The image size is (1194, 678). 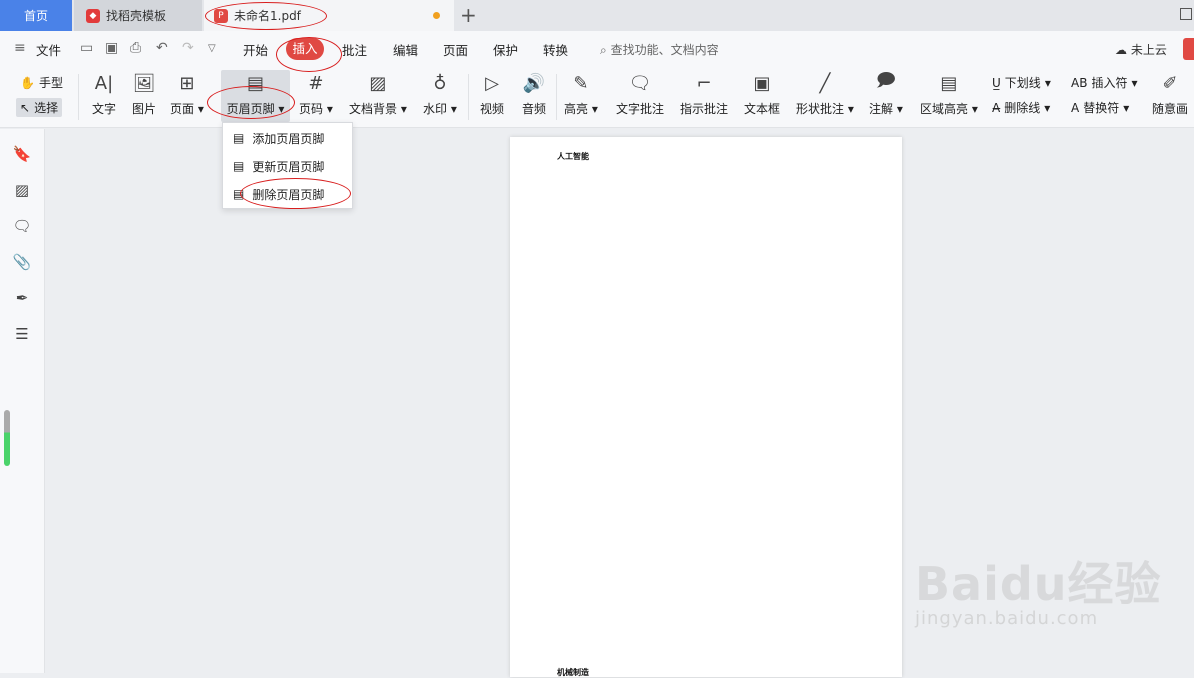 What do you see at coordinates (188, 48) in the screenshot?
I see `redo-icon: ↷` at bounding box center [188, 48].